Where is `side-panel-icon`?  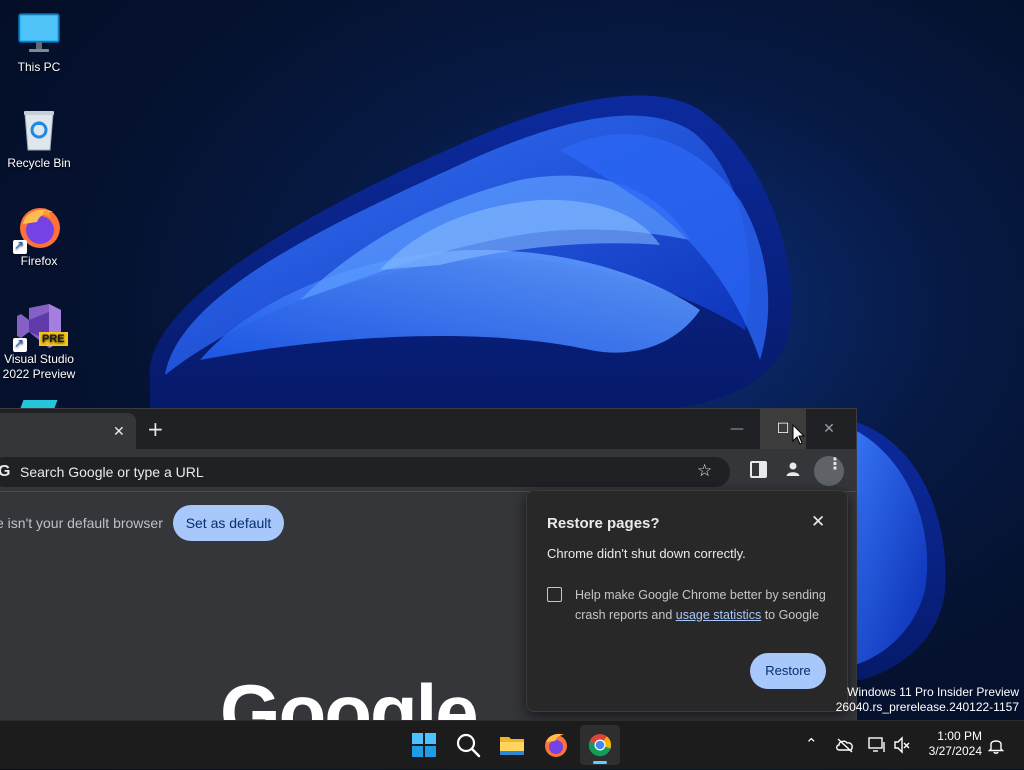 side-panel-icon is located at coordinates (758, 469).